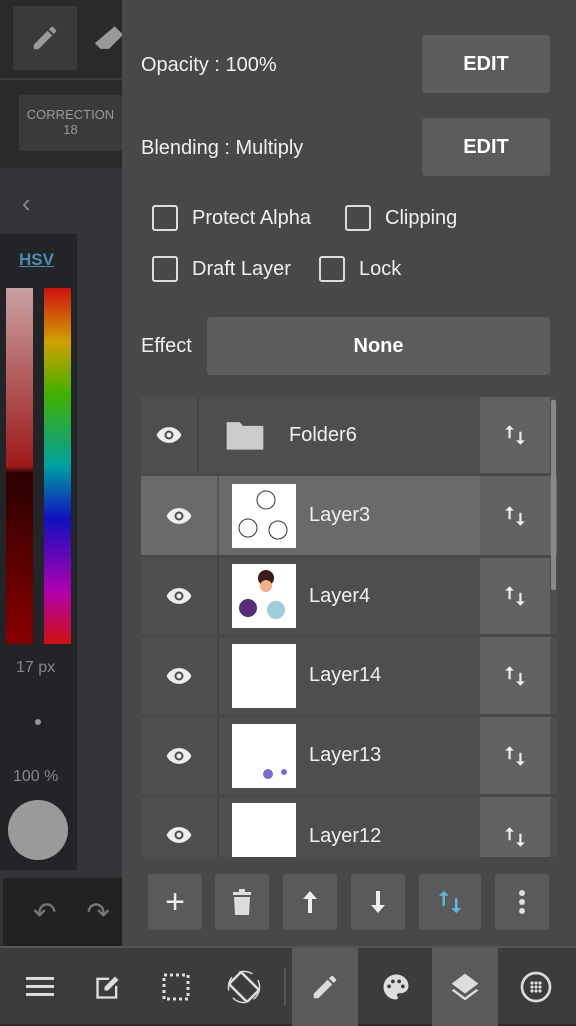  I want to click on checkbox-label: Protect Alpha, so click(251, 217).